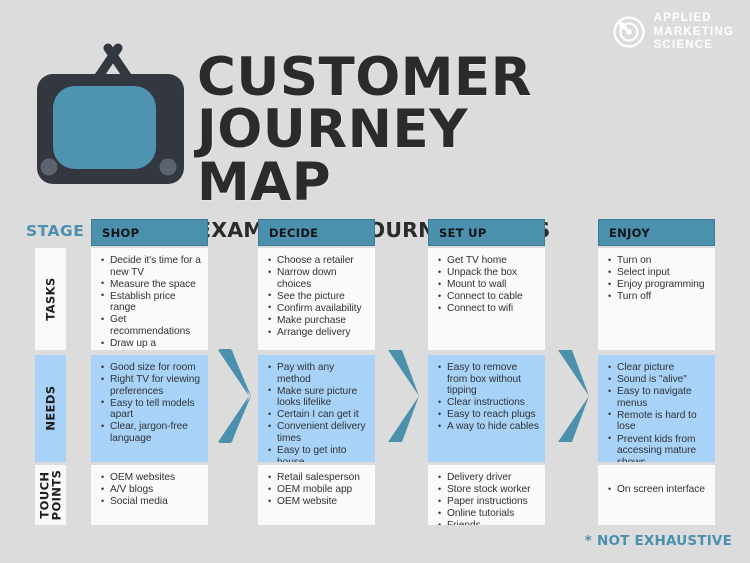 Image resolution: width=750 pixels, height=563 pixels. I want to click on brand-line-1: APPLIED, so click(682, 18).